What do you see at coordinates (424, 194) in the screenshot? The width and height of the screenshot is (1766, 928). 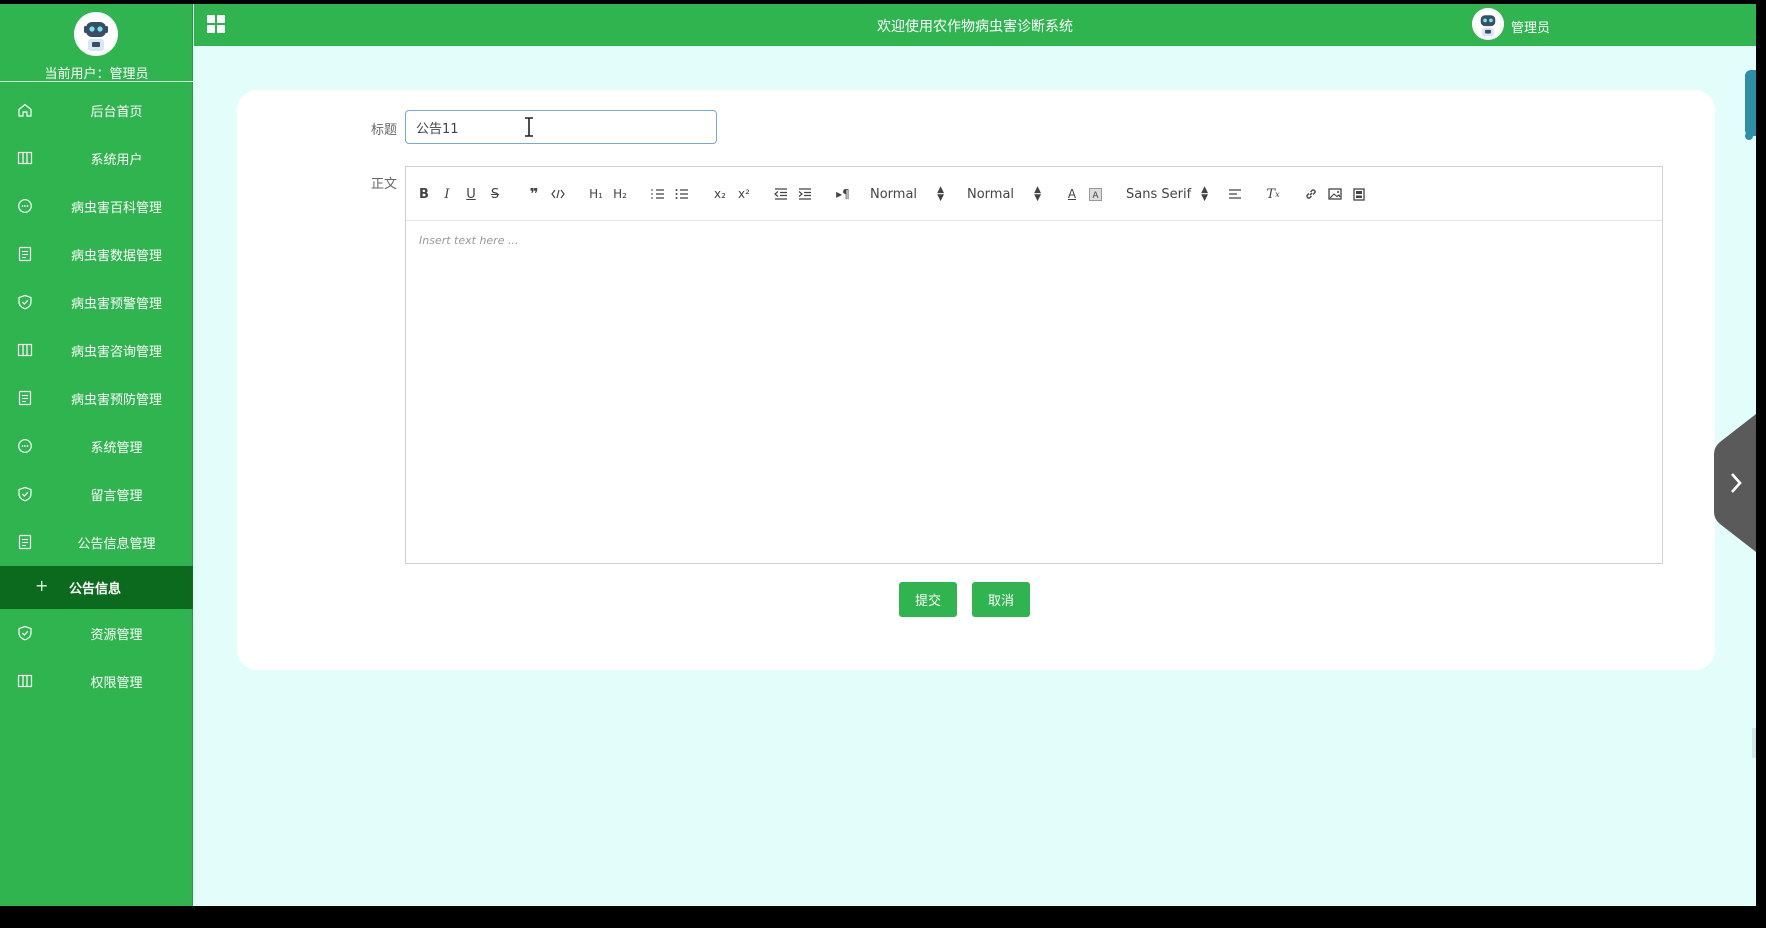 I see `bold-icon: B` at bounding box center [424, 194].